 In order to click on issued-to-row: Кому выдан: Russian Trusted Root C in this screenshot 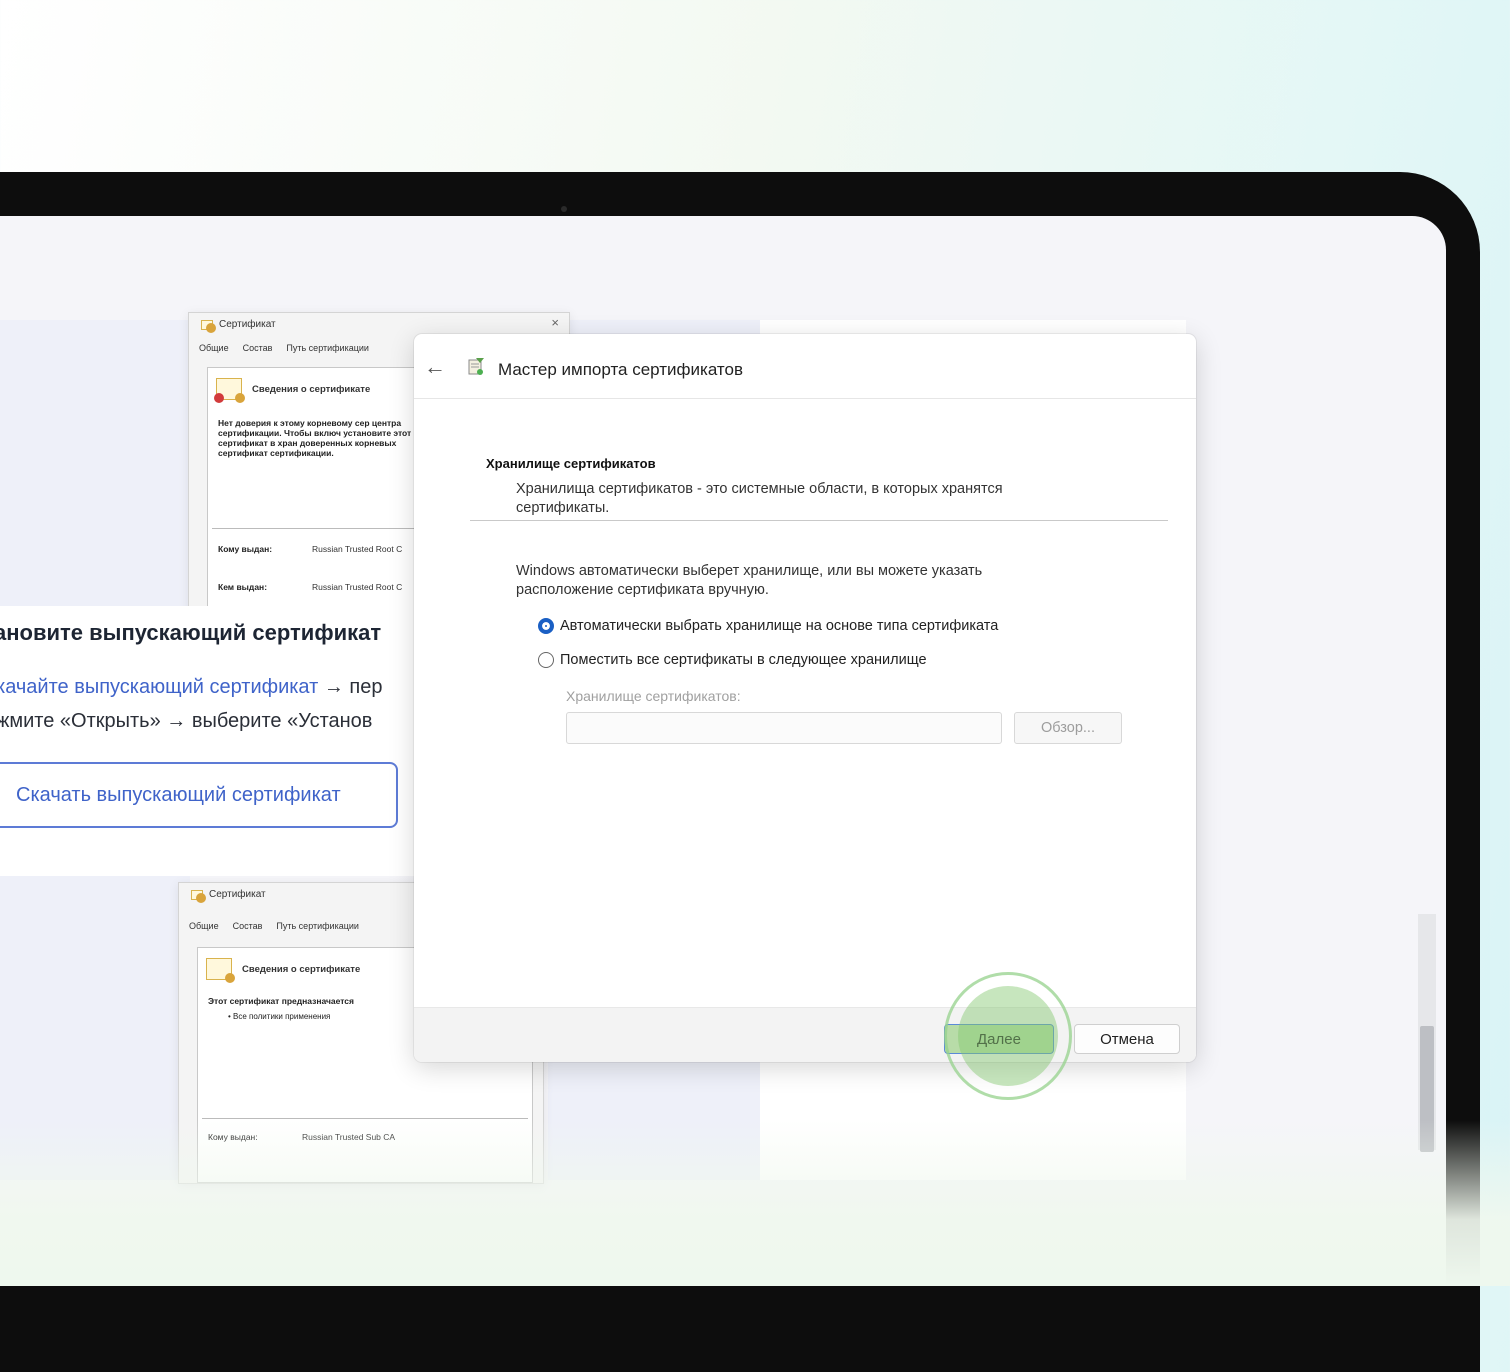, I will do `click(310, 549)`.